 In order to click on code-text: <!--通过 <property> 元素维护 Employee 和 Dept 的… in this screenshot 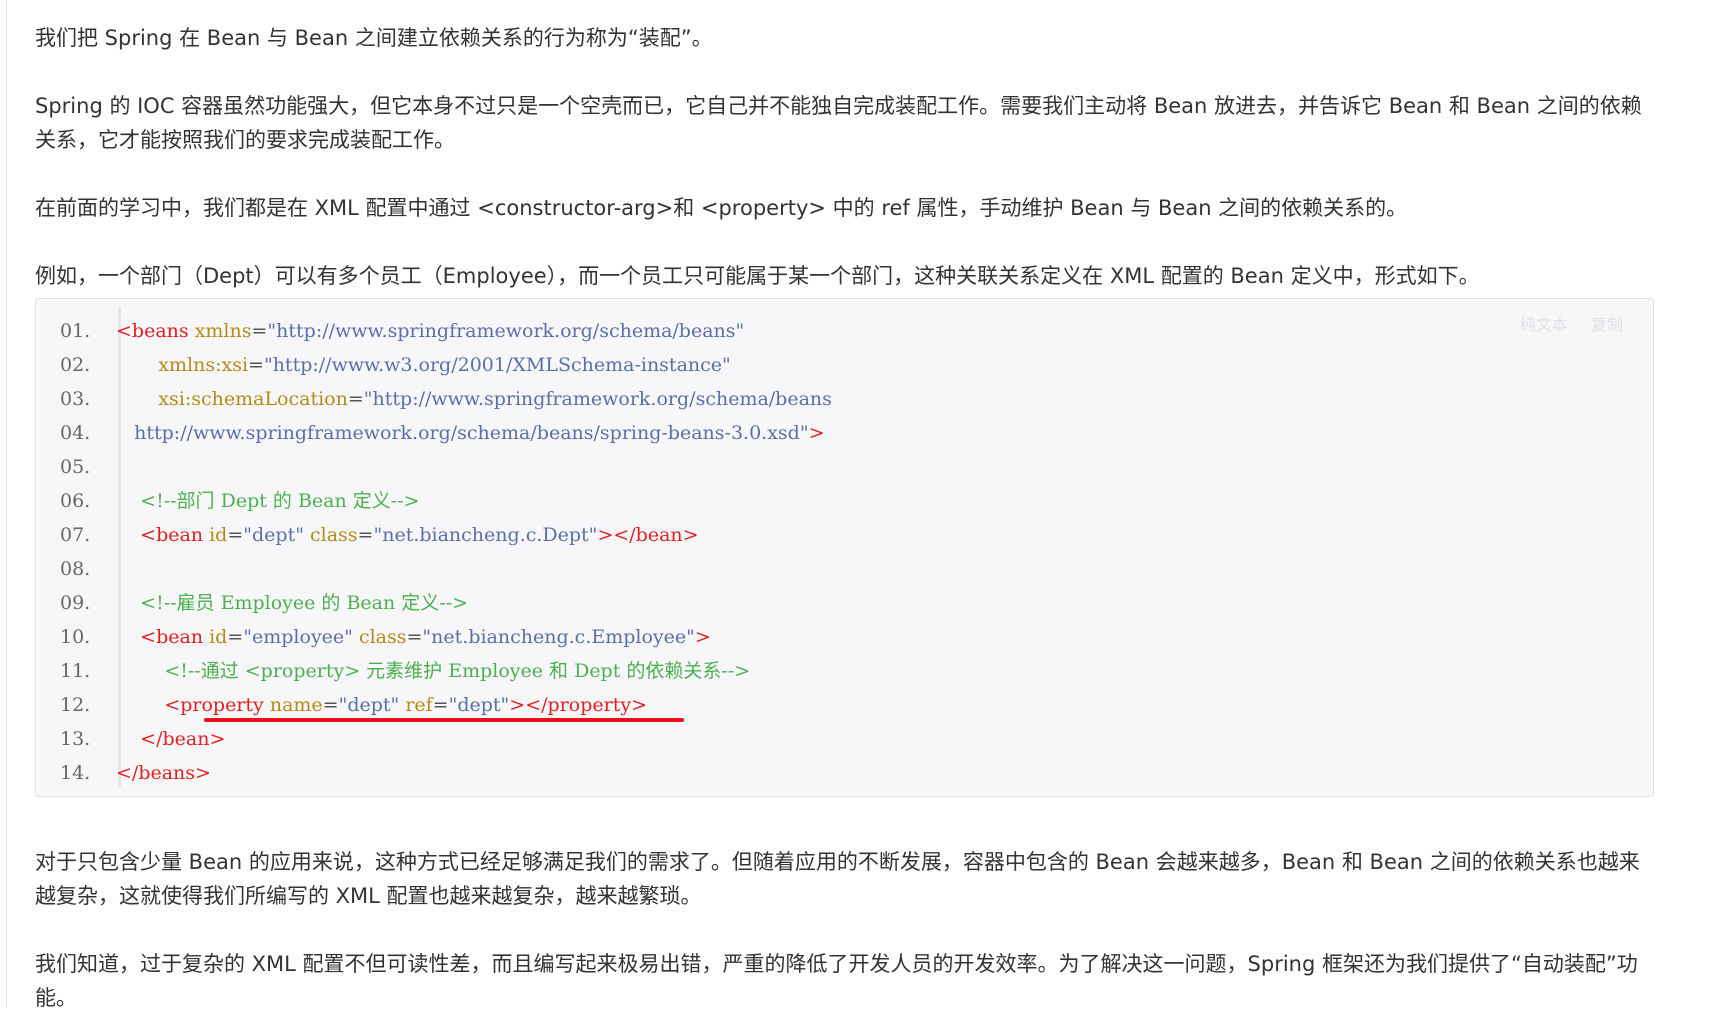, I will do `click(433, 671)`.